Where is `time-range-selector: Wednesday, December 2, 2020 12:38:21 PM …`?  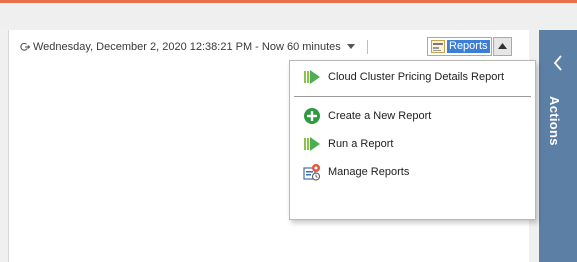 time-range-selector: Wednesday, December 2, 2020 12:38:21 PM … is located at coordinates (200, 47).